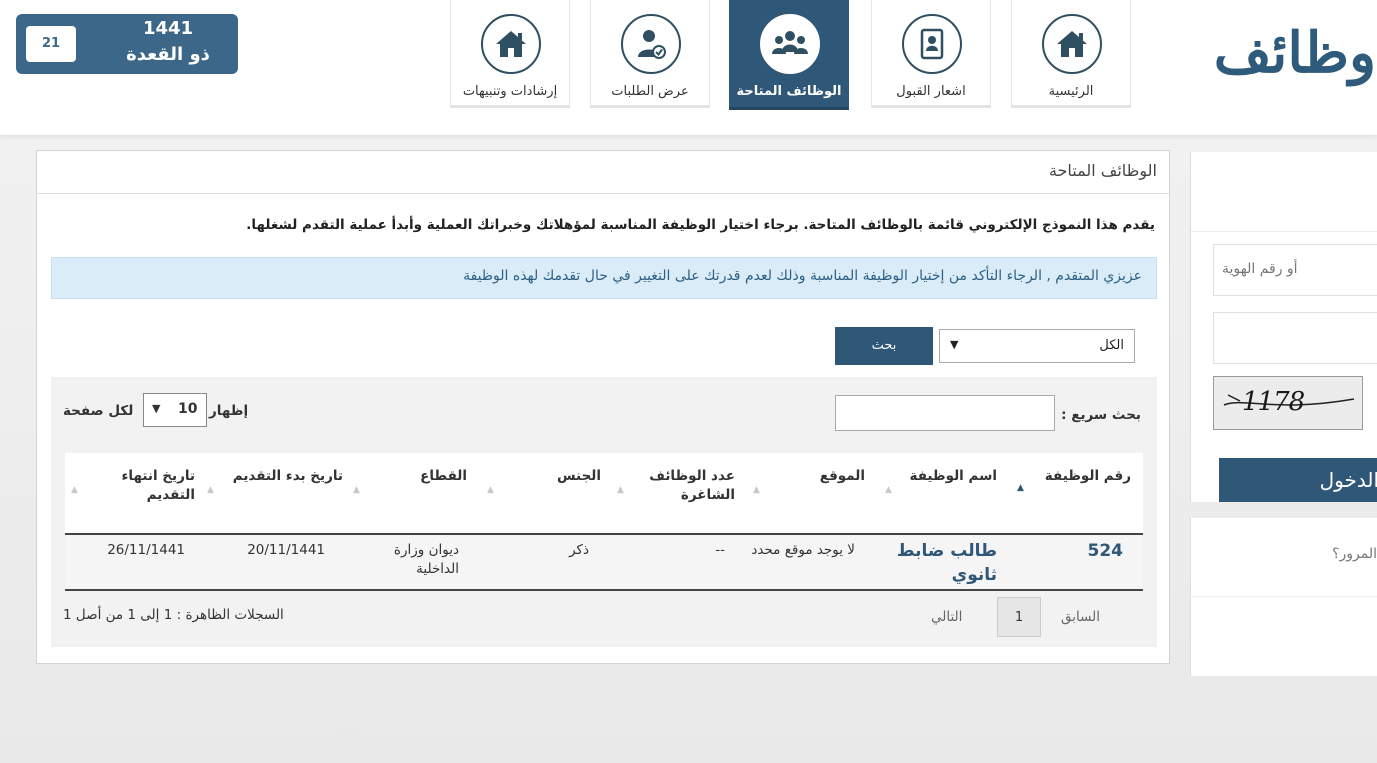  What do you see at coordinates (426, 559) in the screenshot?
I see `cell-sector: ديوان وزارة الداخلية` at bounding box center [426, 559].